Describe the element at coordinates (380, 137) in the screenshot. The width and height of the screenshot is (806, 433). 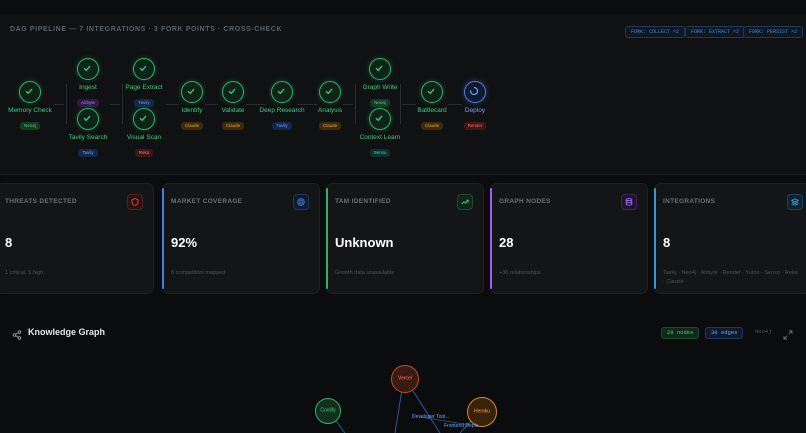
I see `node-label: Context Learn` at that location.